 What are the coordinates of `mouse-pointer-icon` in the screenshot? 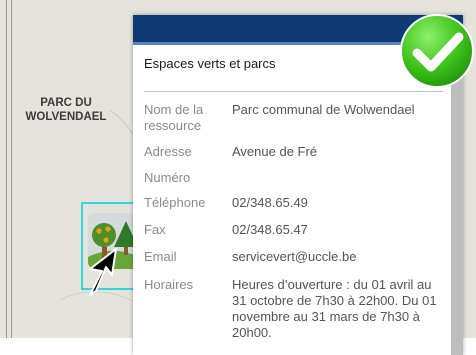 It's located at (106, 271).